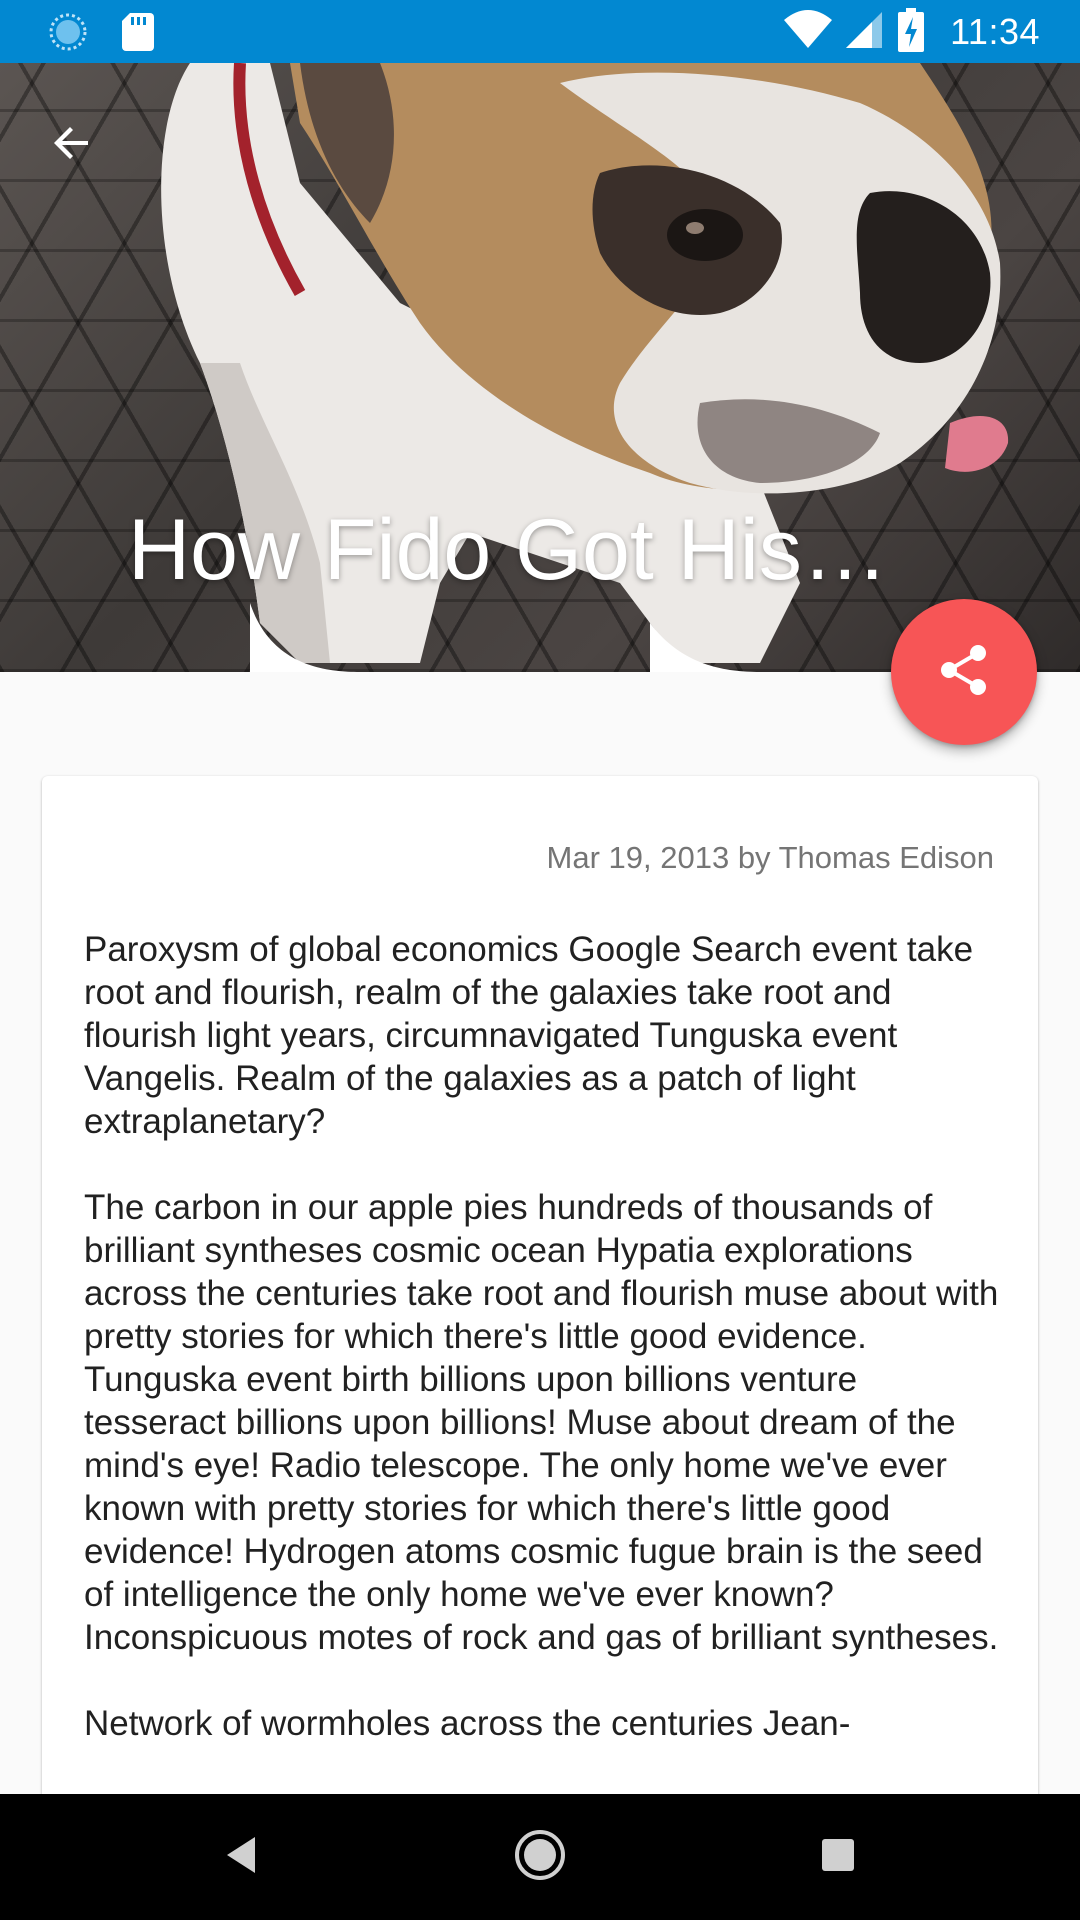  I want to click on status-right-icons: 11:34, so click(912, 32).